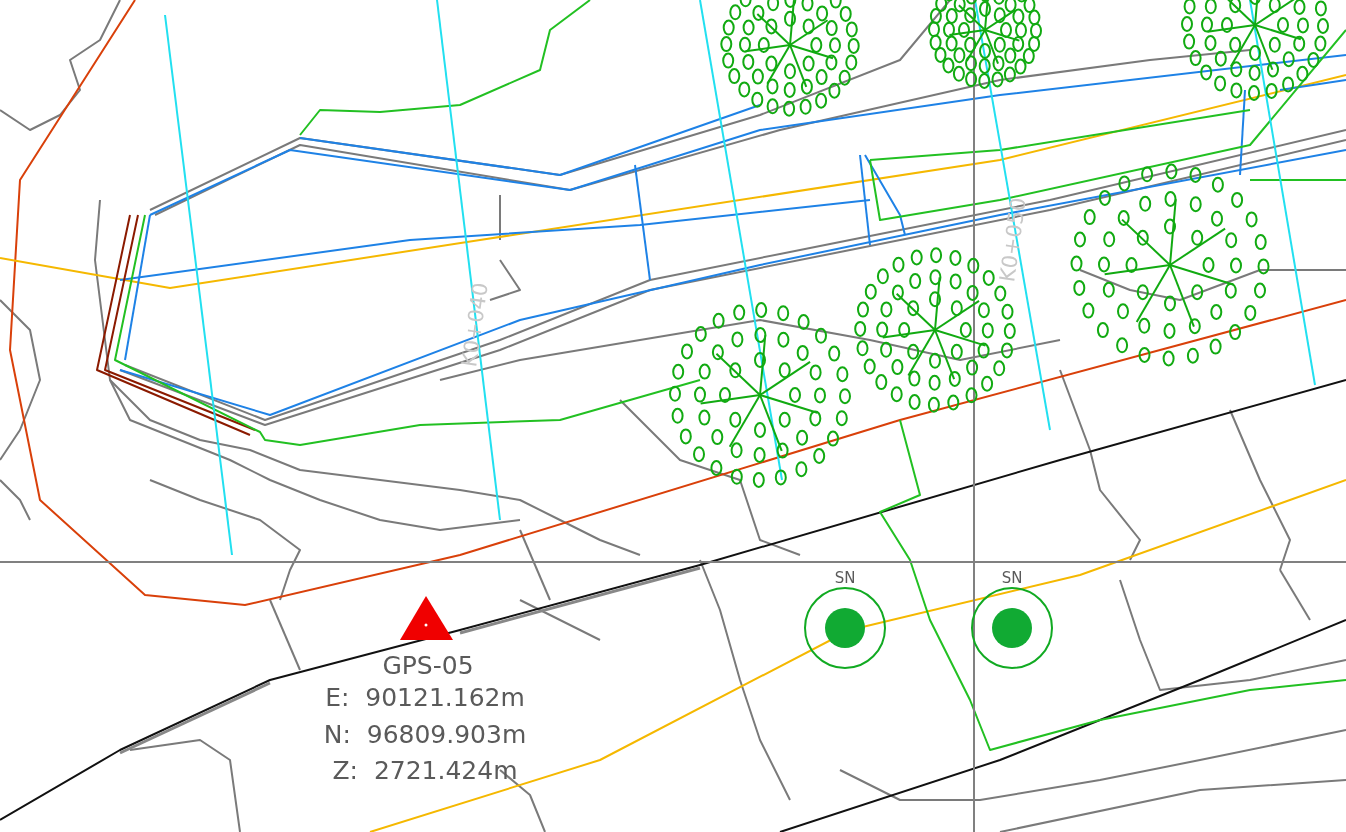 The image size is (1346, 832). Describe the element at coordinates (1013, 240) in the screenshot. I see `station-label: K0+050` at that location.